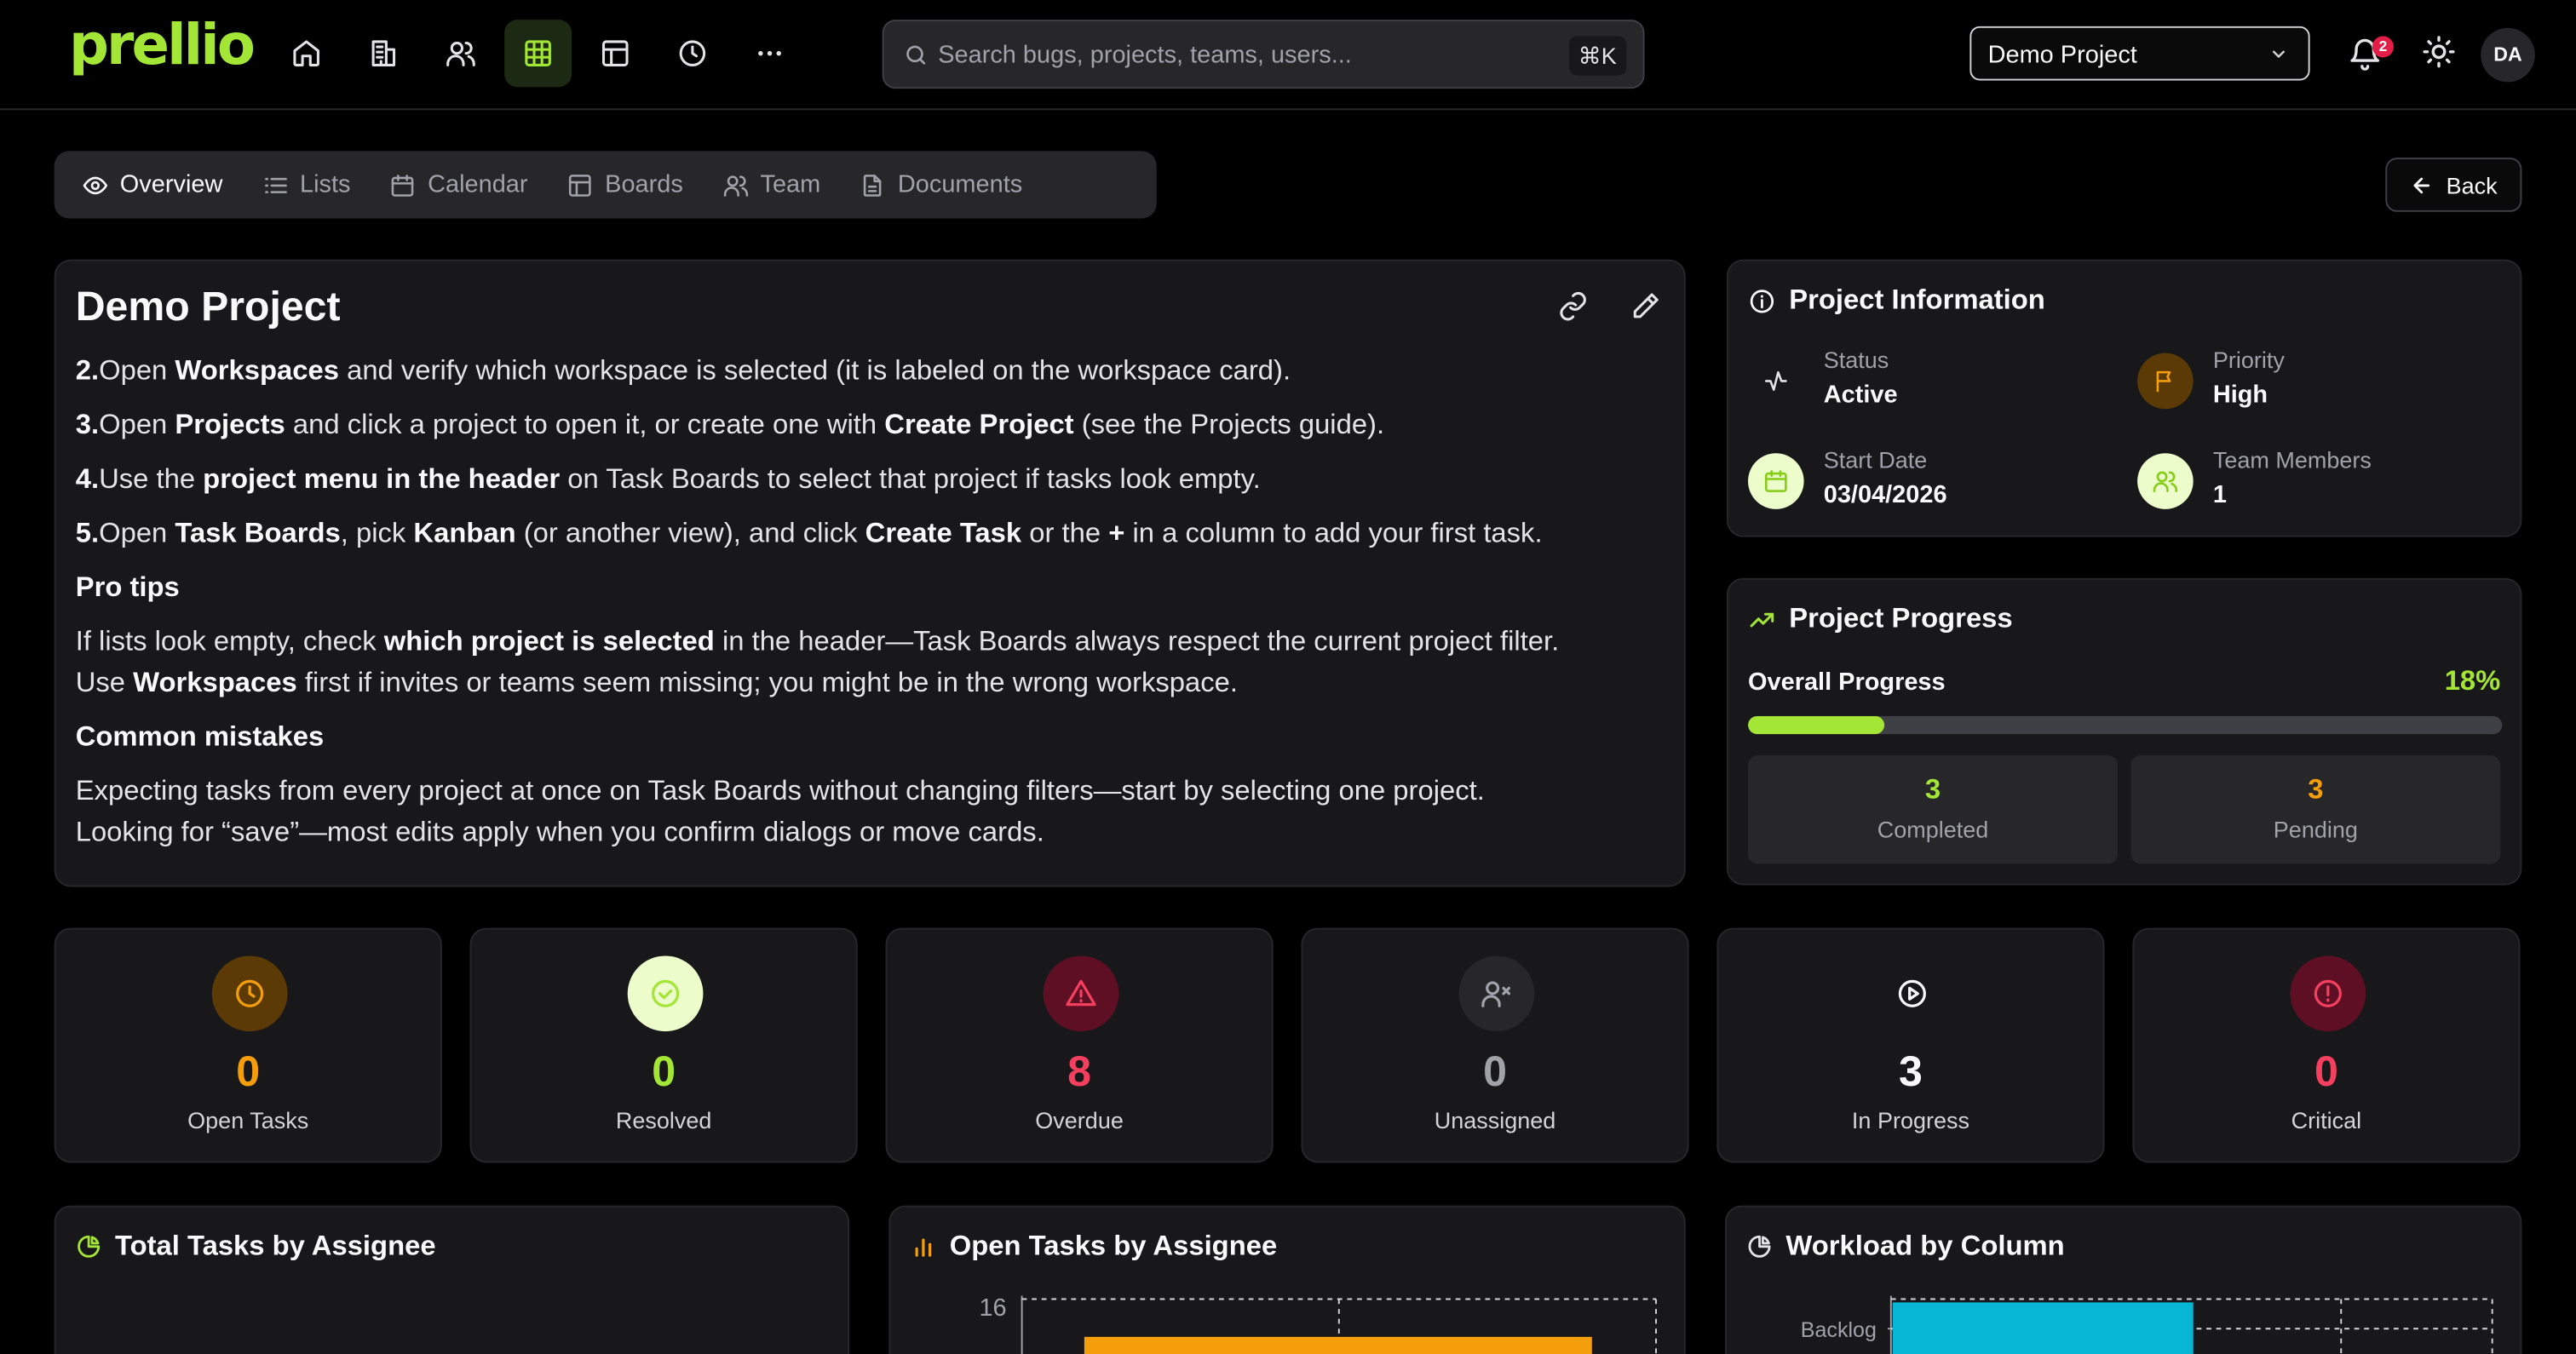 The width and height of the screenshot is (2576, 1354). Describe the element at coordinates (644, 184) in the screenshot. I see `tab-label: Boards` at that location.